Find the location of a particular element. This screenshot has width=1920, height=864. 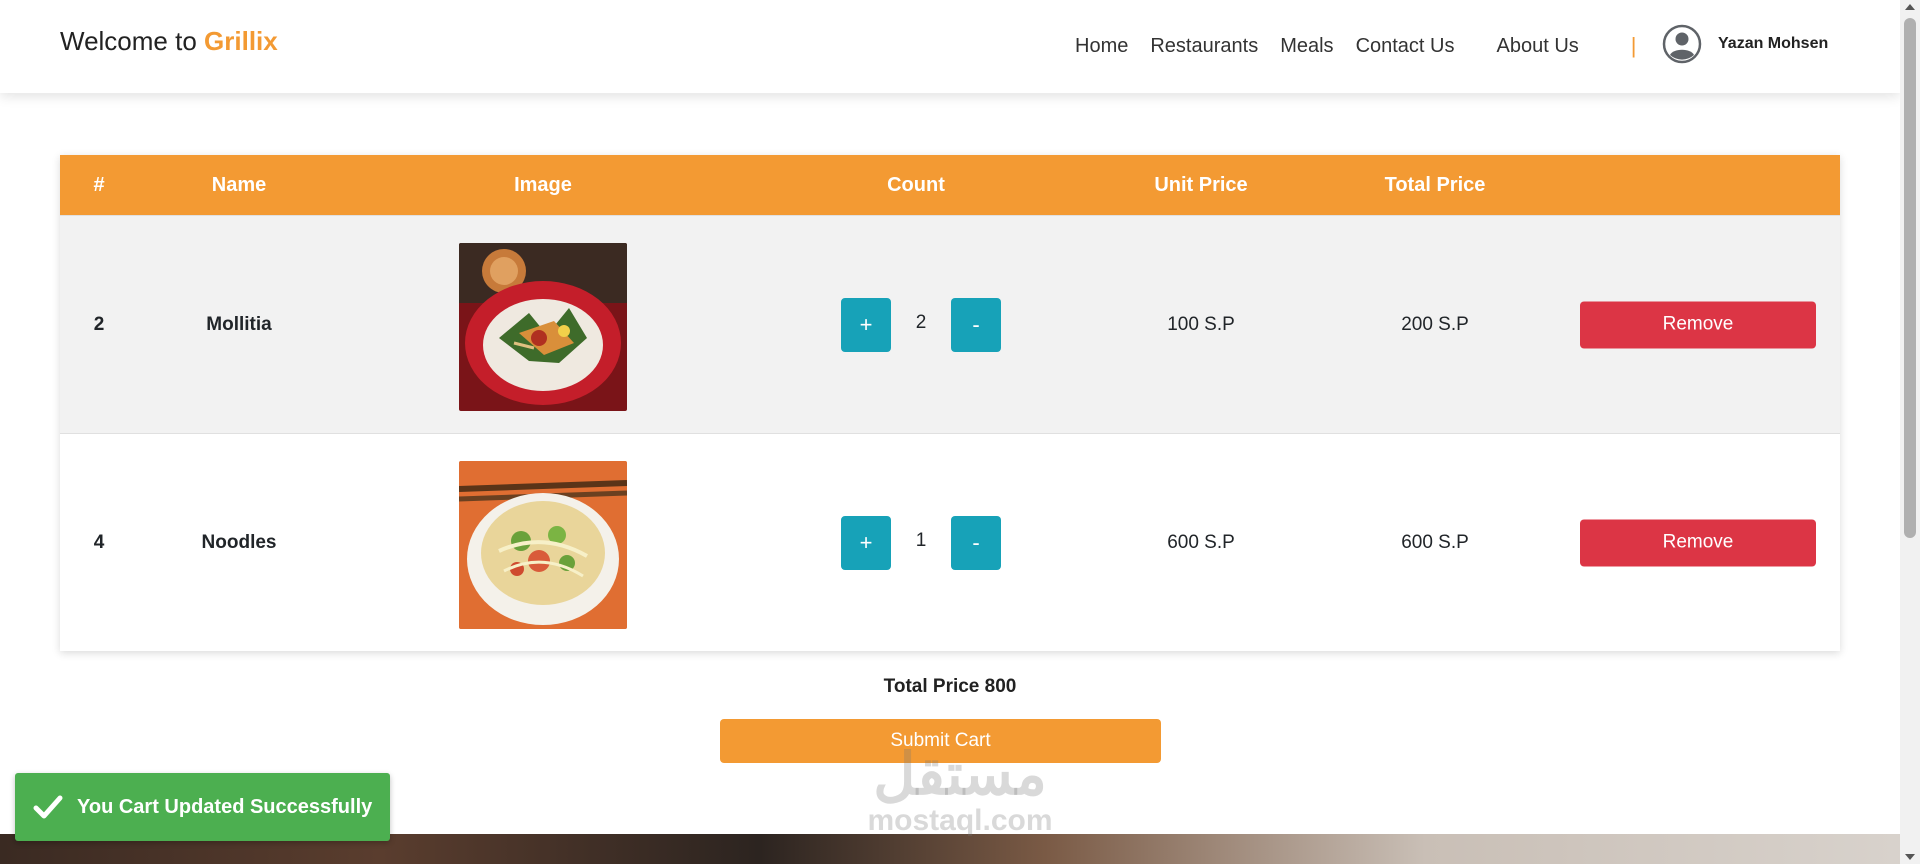

nav-restaurants: Restaurants is located at coordinates (1204, 46).